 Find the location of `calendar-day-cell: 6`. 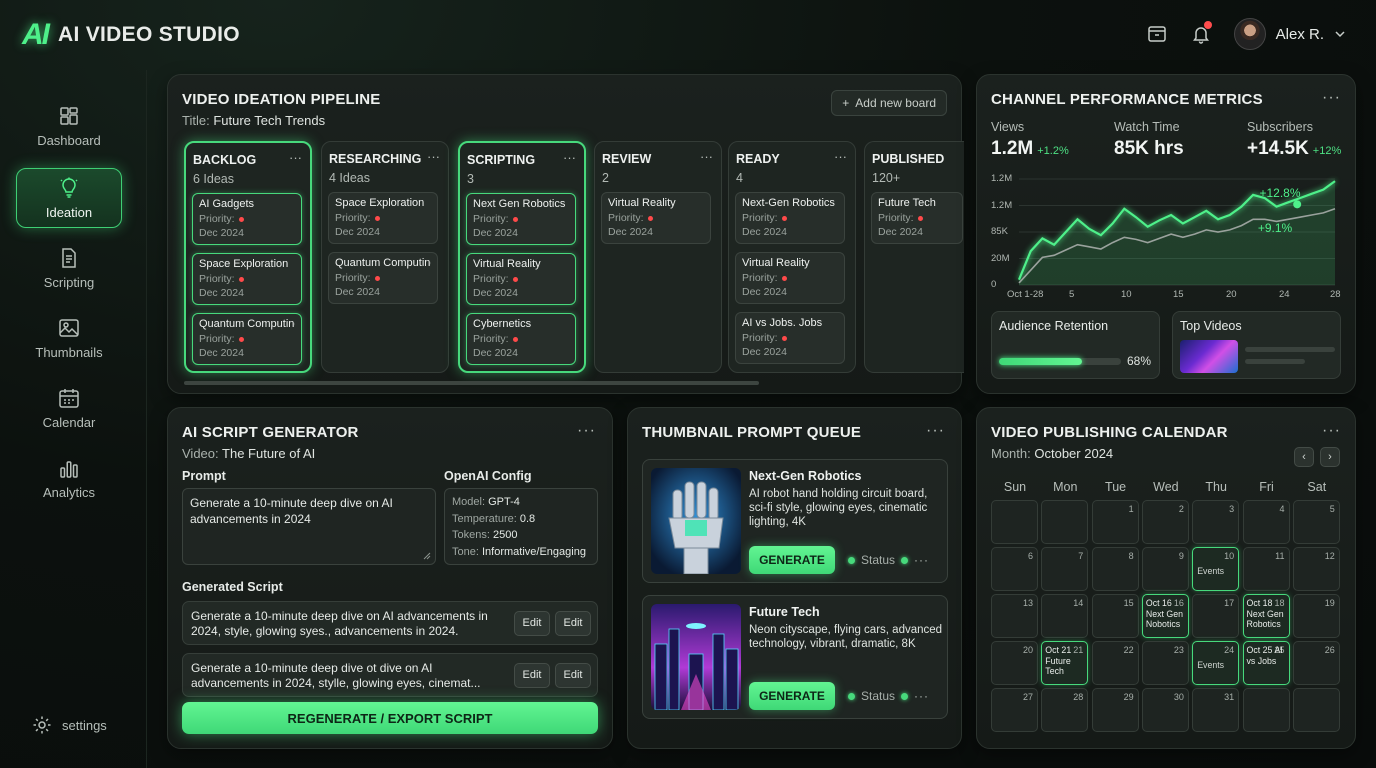

calendar-day-cell: 6 is located at coordinates (1014, 569).